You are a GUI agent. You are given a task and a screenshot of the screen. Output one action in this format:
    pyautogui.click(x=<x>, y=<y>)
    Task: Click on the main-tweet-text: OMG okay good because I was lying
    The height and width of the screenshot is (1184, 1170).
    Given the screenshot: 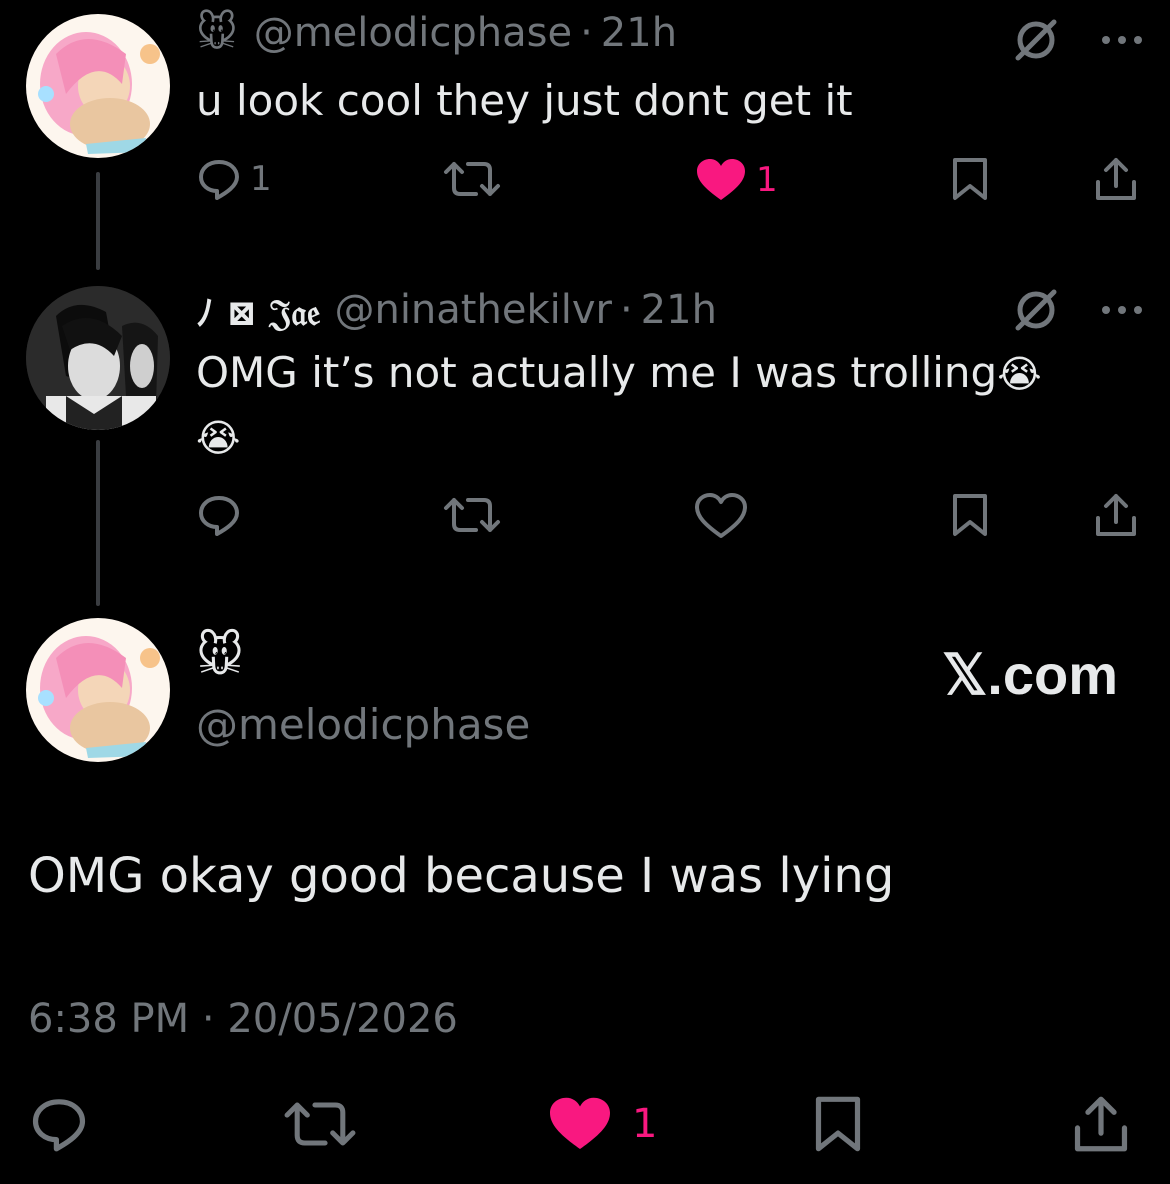 What is the action you would take?
    pyautogui.click(x=461, y=876)
    